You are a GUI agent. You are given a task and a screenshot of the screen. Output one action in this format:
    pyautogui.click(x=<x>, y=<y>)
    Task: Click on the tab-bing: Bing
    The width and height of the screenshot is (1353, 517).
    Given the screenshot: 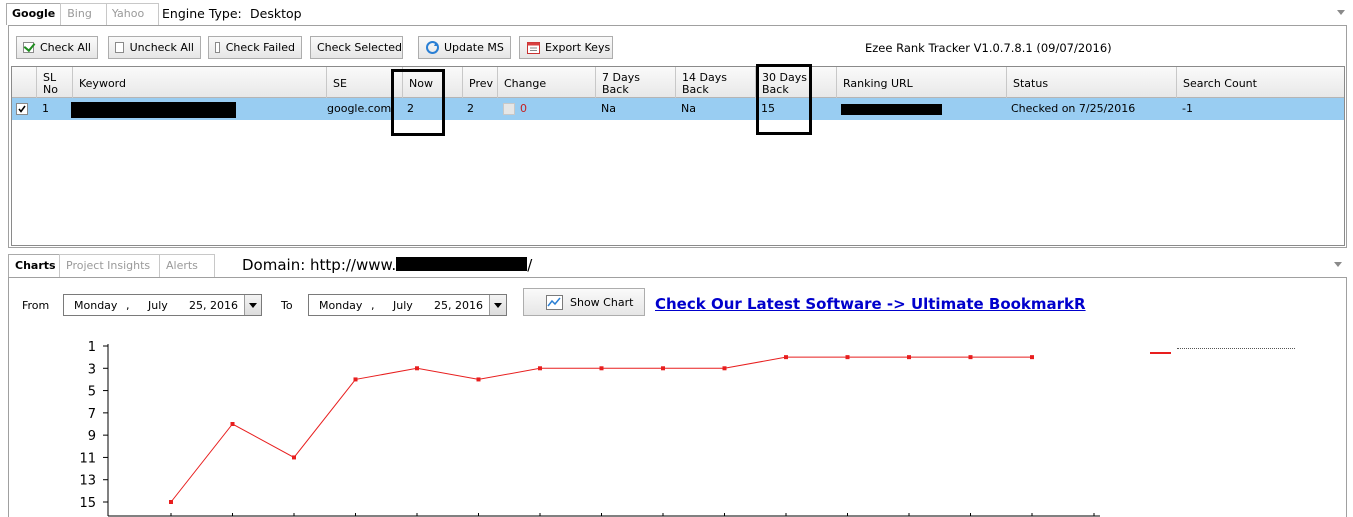 What is the action you would take?
    pyautogui.click(x=83, y=14)
    